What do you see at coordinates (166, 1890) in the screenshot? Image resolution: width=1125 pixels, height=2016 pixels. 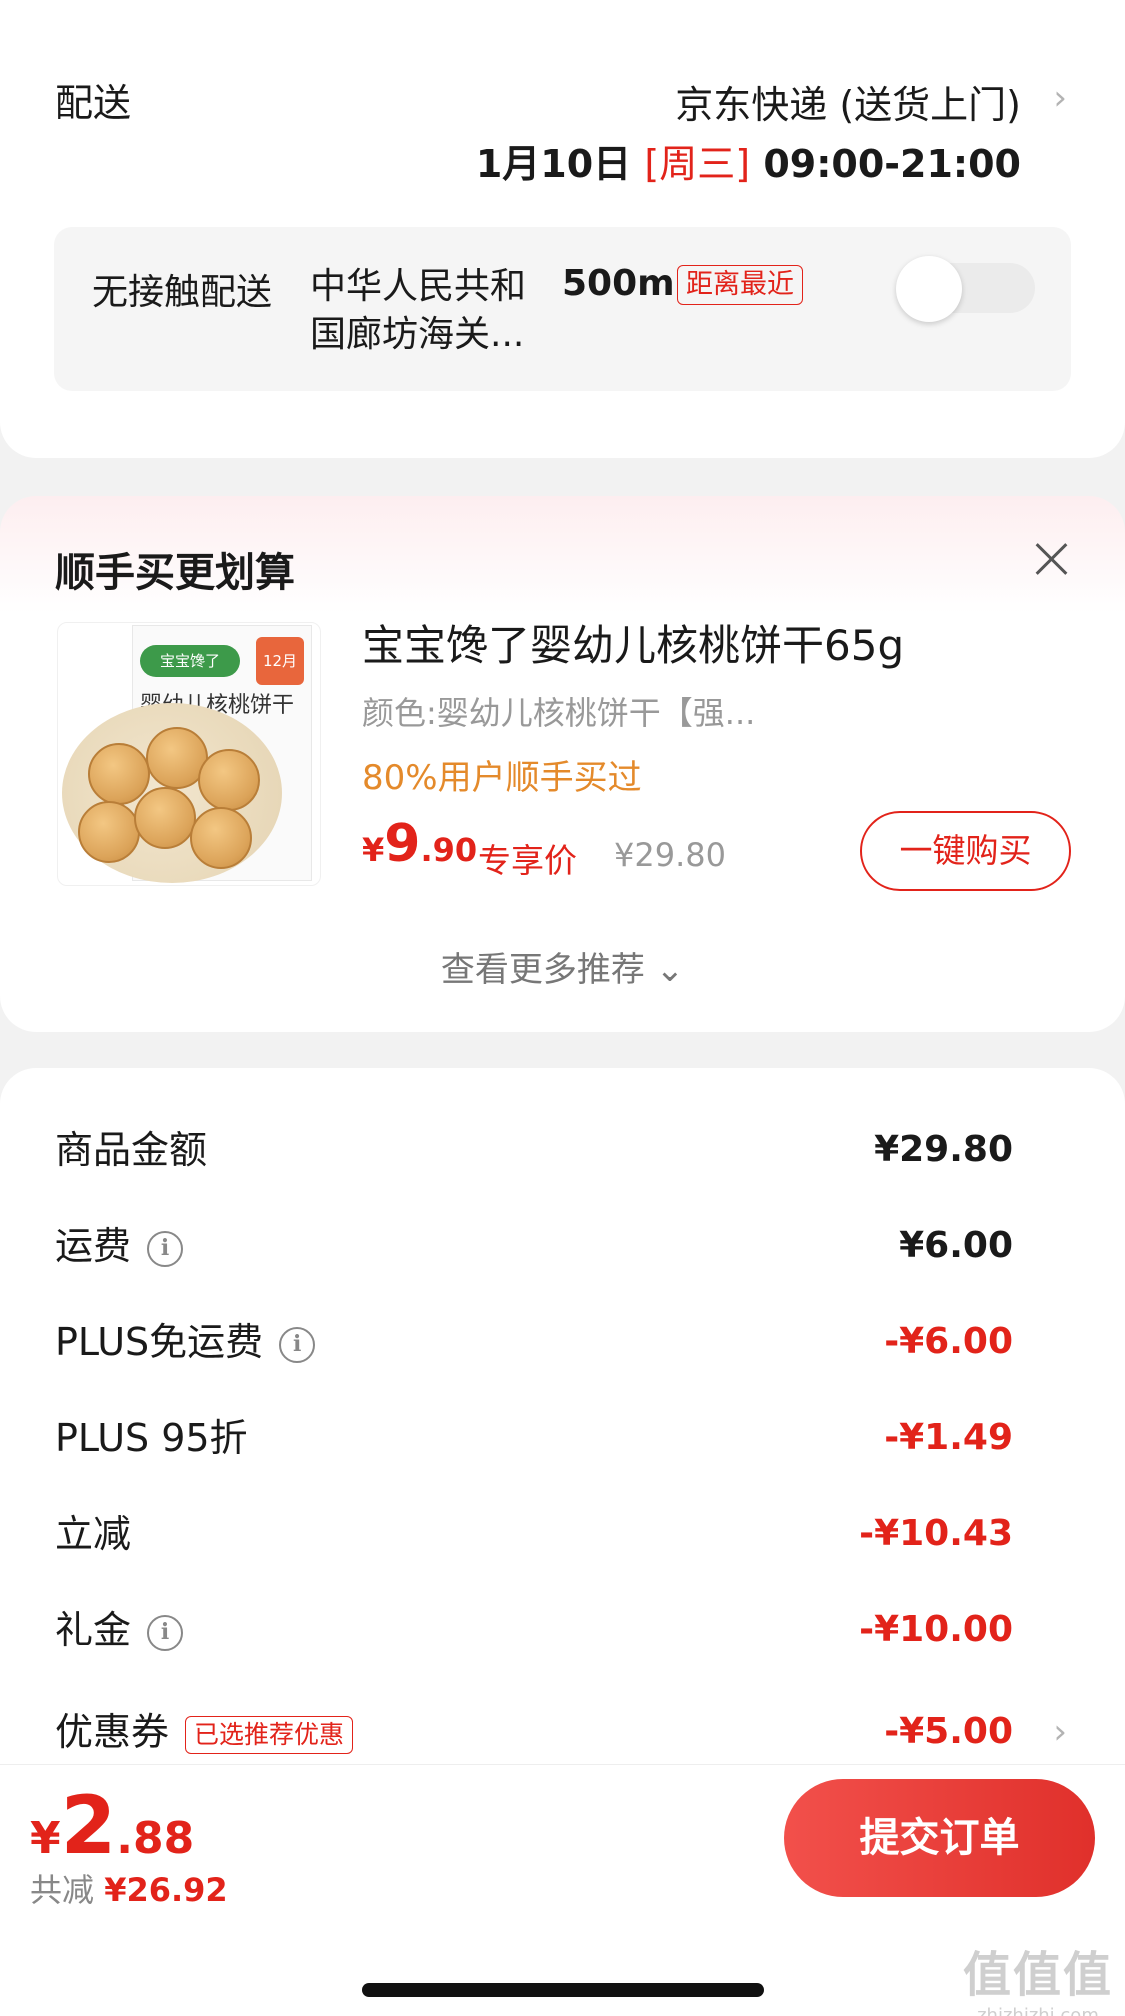 I see `saved-amount: ¥26.92` at bounding box center [166, 1890].